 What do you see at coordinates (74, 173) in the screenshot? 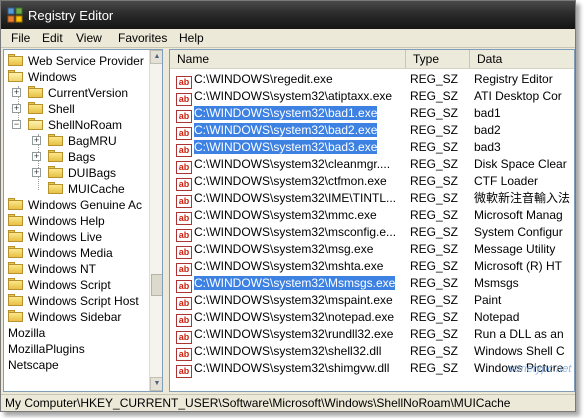
I see `tree-item: + DUIBags` at bounding box center [74, 173].